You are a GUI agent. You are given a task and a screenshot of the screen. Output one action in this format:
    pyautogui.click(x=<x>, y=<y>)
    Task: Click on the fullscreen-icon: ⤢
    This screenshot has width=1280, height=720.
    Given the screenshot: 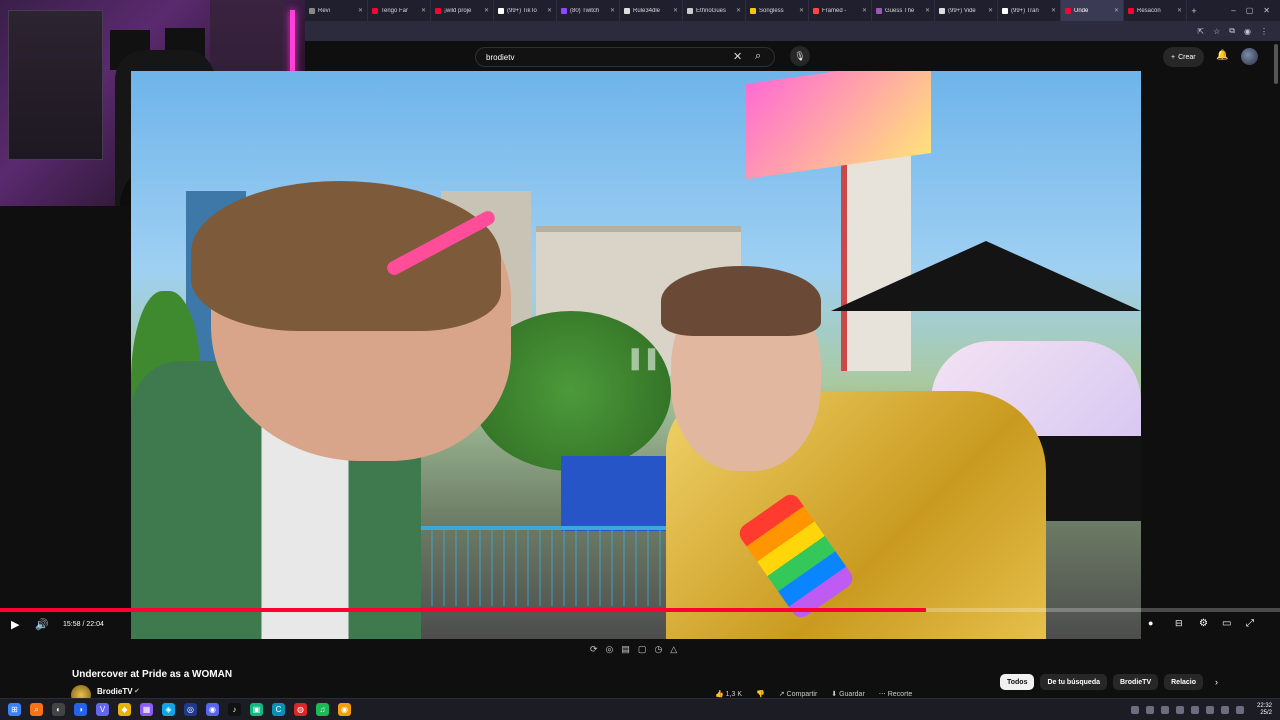 What is the action you would take?
    pyautogui.click(x=1250, y=623)
    